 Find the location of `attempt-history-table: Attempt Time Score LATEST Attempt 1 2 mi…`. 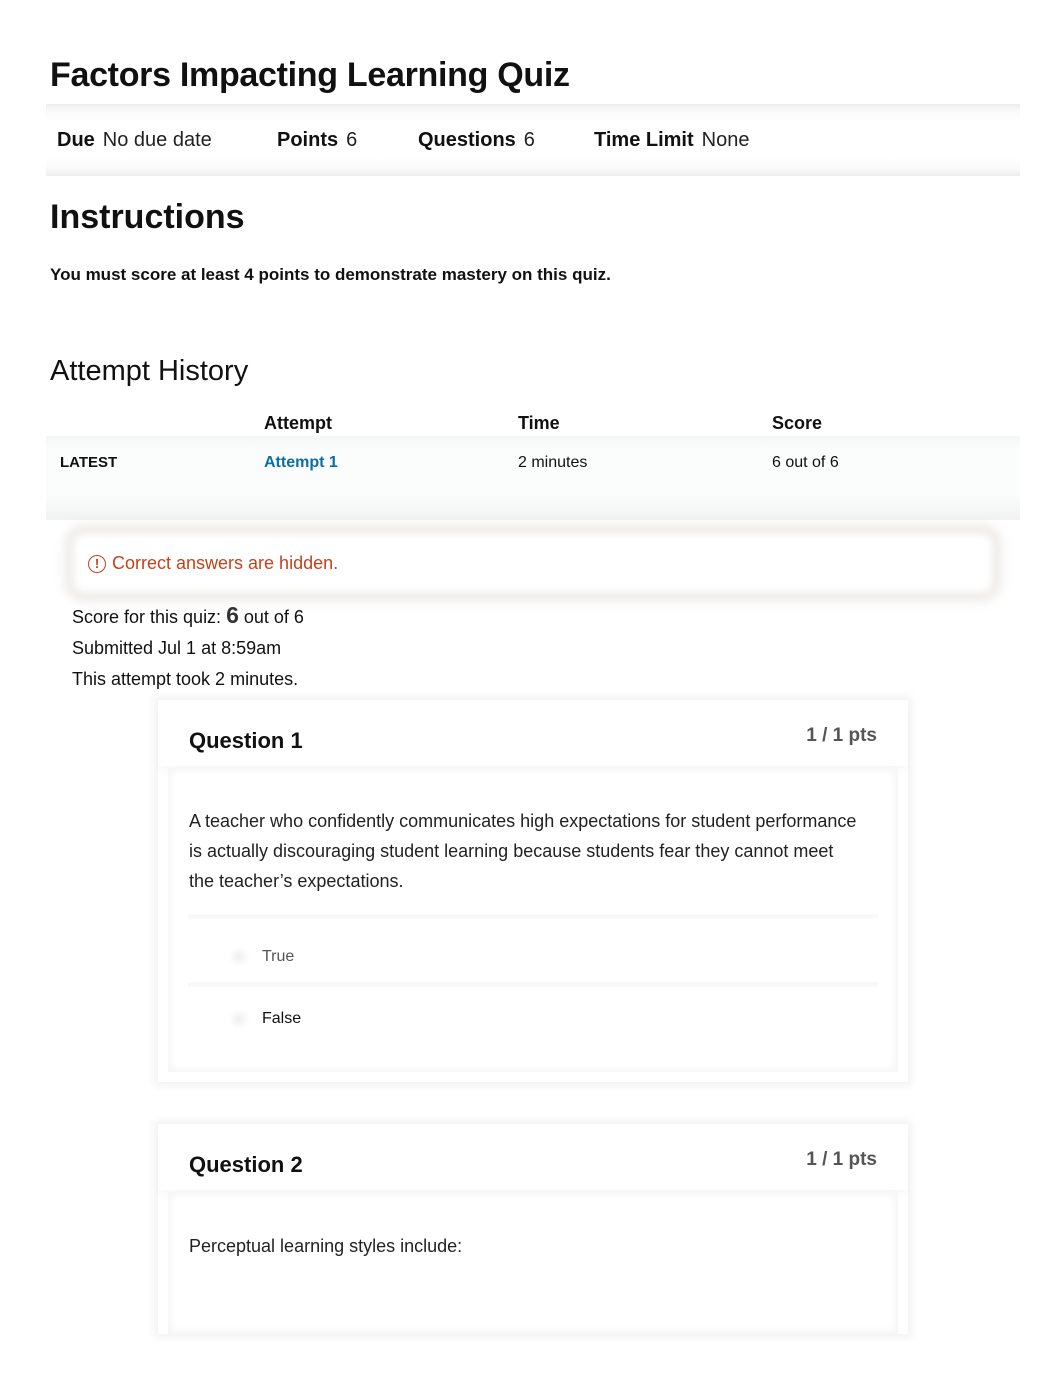

attempt-history-table: Attempt Time Score LATEST Attempt 1 2 mi… is located at coordinates (540, 451).